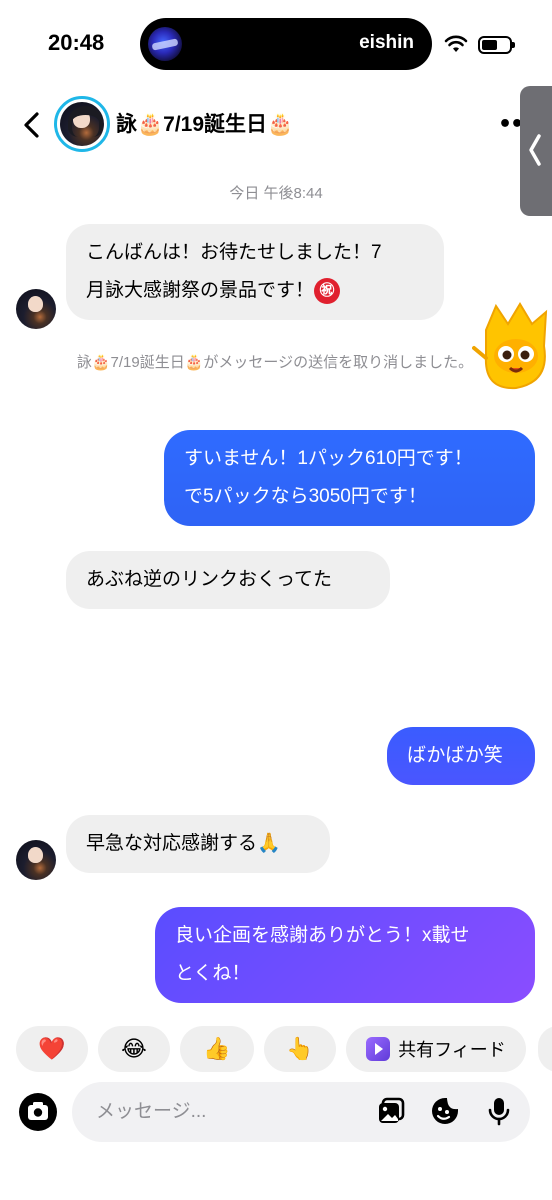  I want to click on contact-avatar, so click(82, 124).